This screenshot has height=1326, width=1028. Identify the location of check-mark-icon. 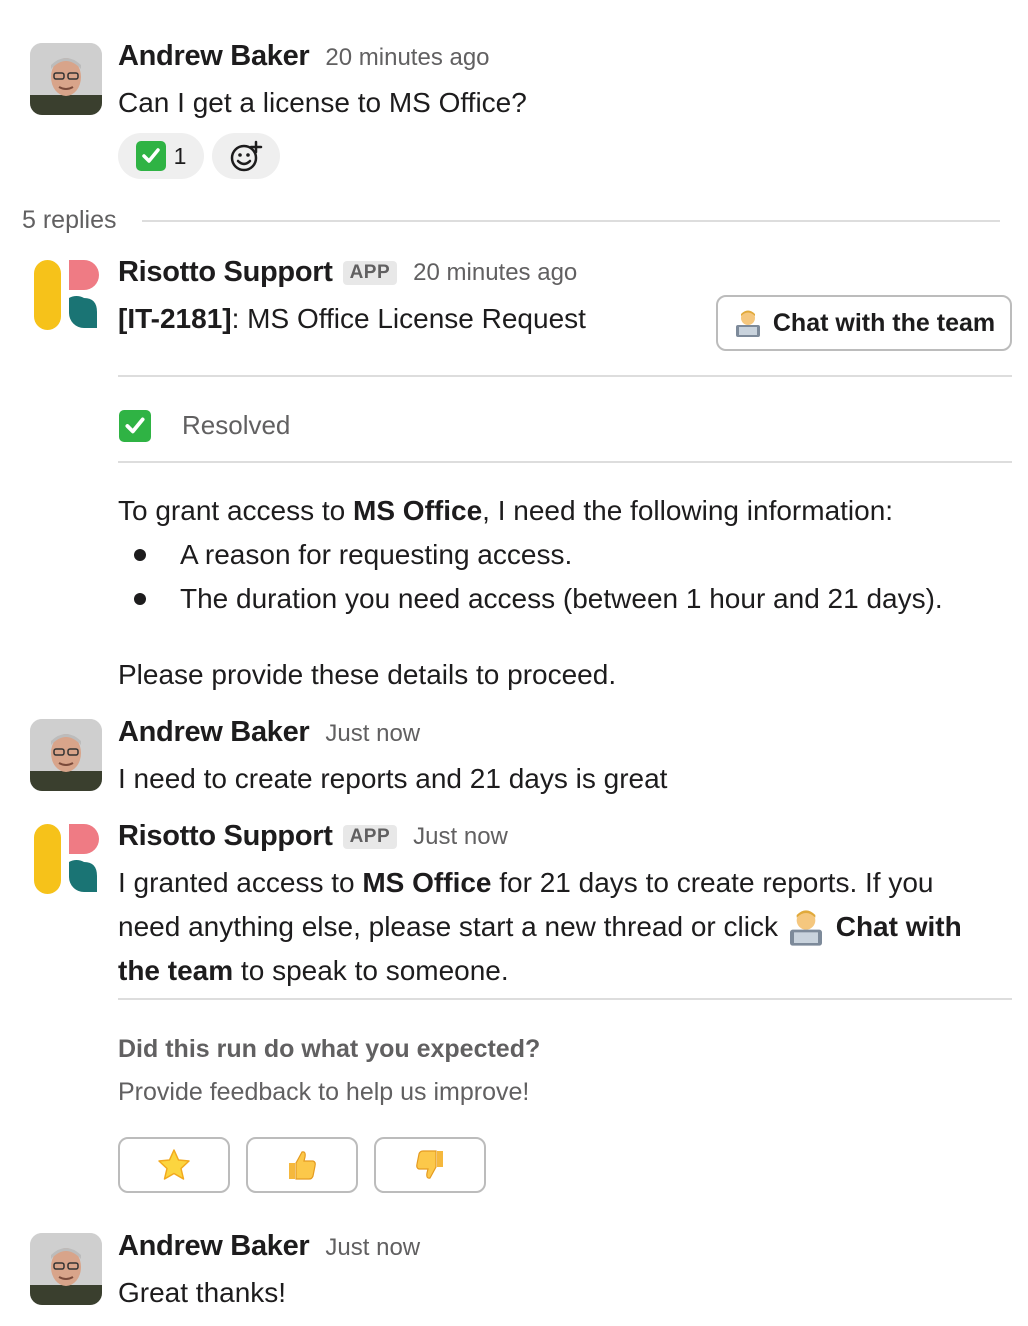
(150, 156).